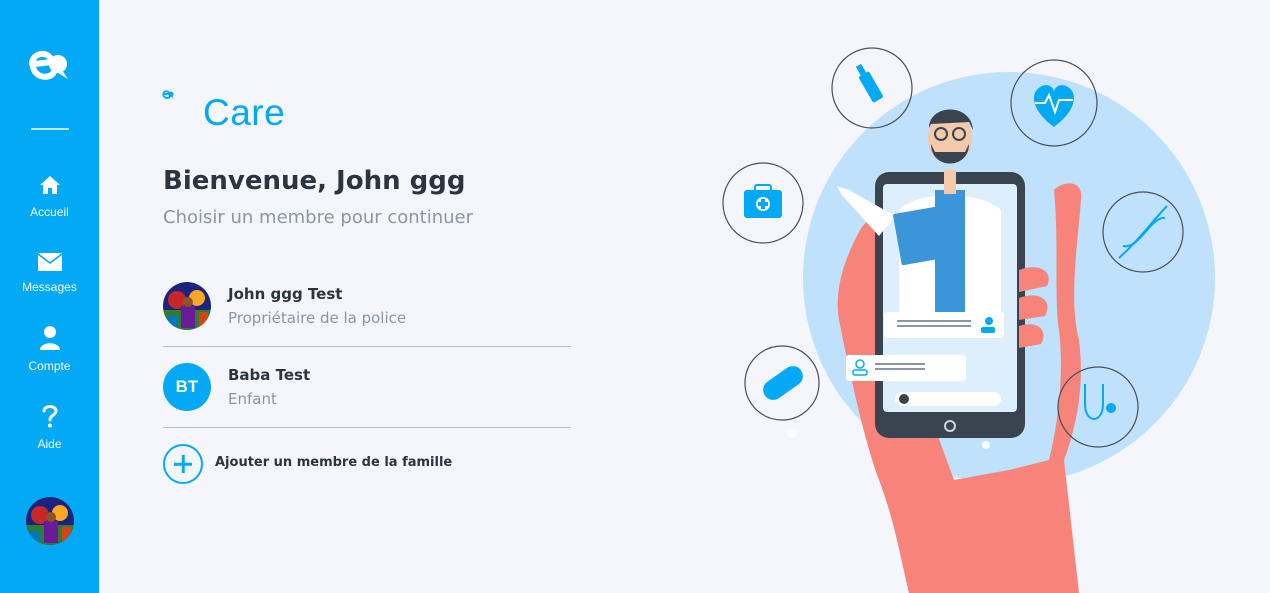  What do you see at coordinates (318, 217) in the screenshot?
I see `page-subtitle: Choisir un membre pour continuer` at bounding box center [318, 217].